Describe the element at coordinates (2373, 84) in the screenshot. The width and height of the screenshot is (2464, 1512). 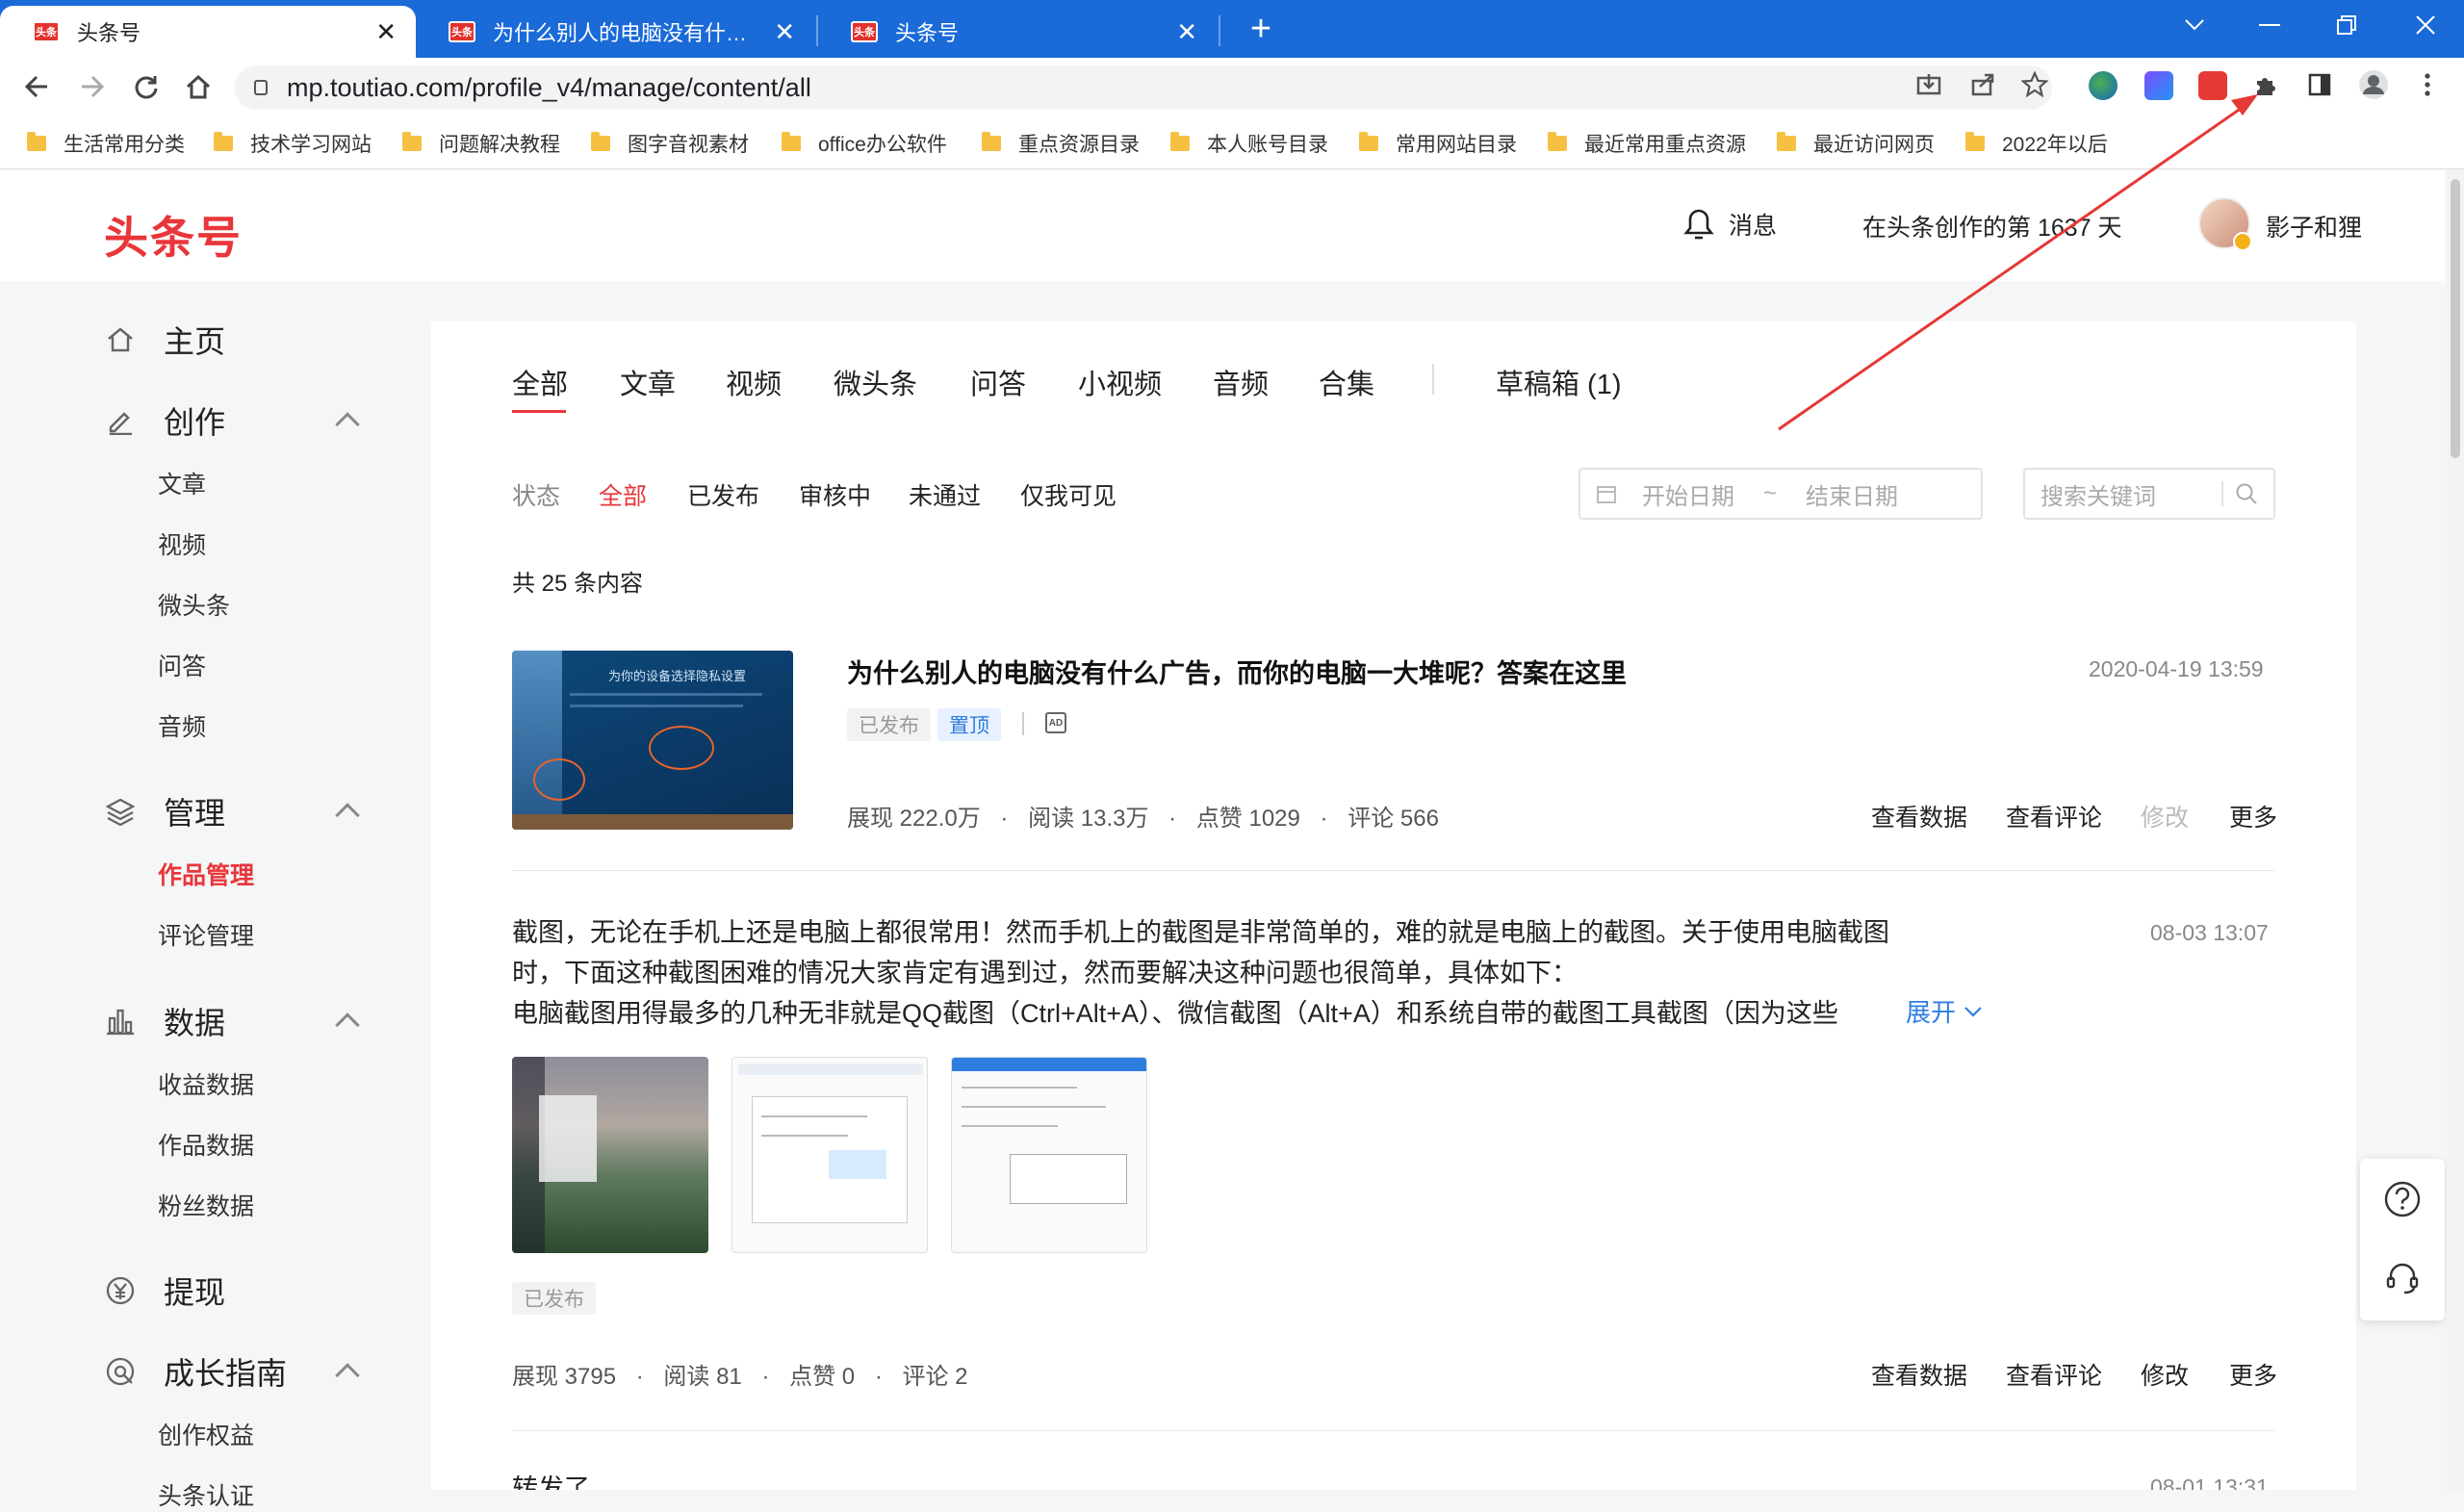
I see `profile-icon` at that location.